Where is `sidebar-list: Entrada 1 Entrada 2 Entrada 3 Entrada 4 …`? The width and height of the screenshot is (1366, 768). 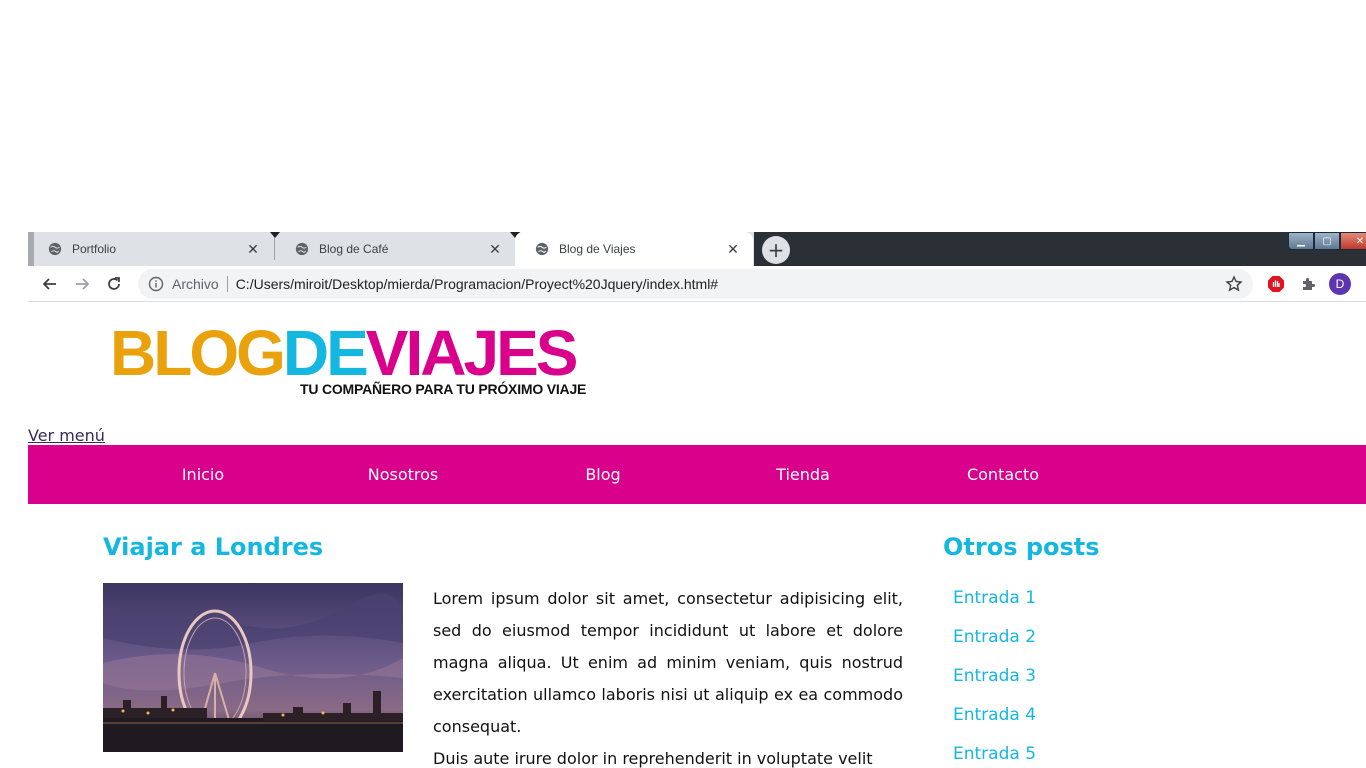 sidebar-list: Entrada 1 Entrada 2 Entrada 3 Entrada 4 … is located at coordinates (994, 678).